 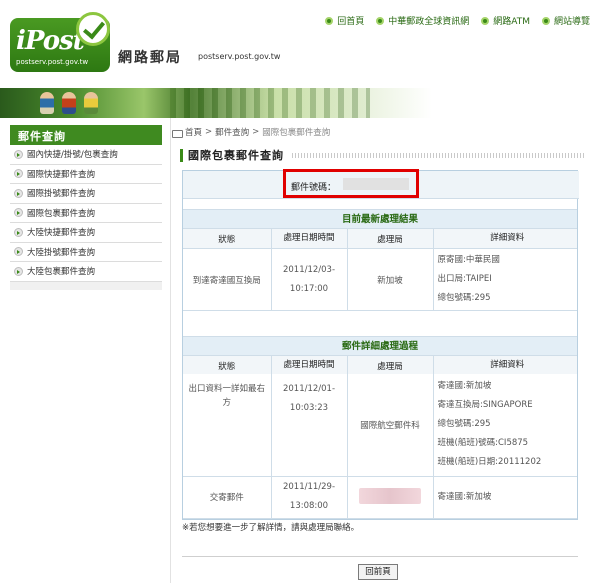 What do you see at coordinates (150, 58) in the screenshot?
I see `site-name: 網路郵局` at bounding box center [150, 58].